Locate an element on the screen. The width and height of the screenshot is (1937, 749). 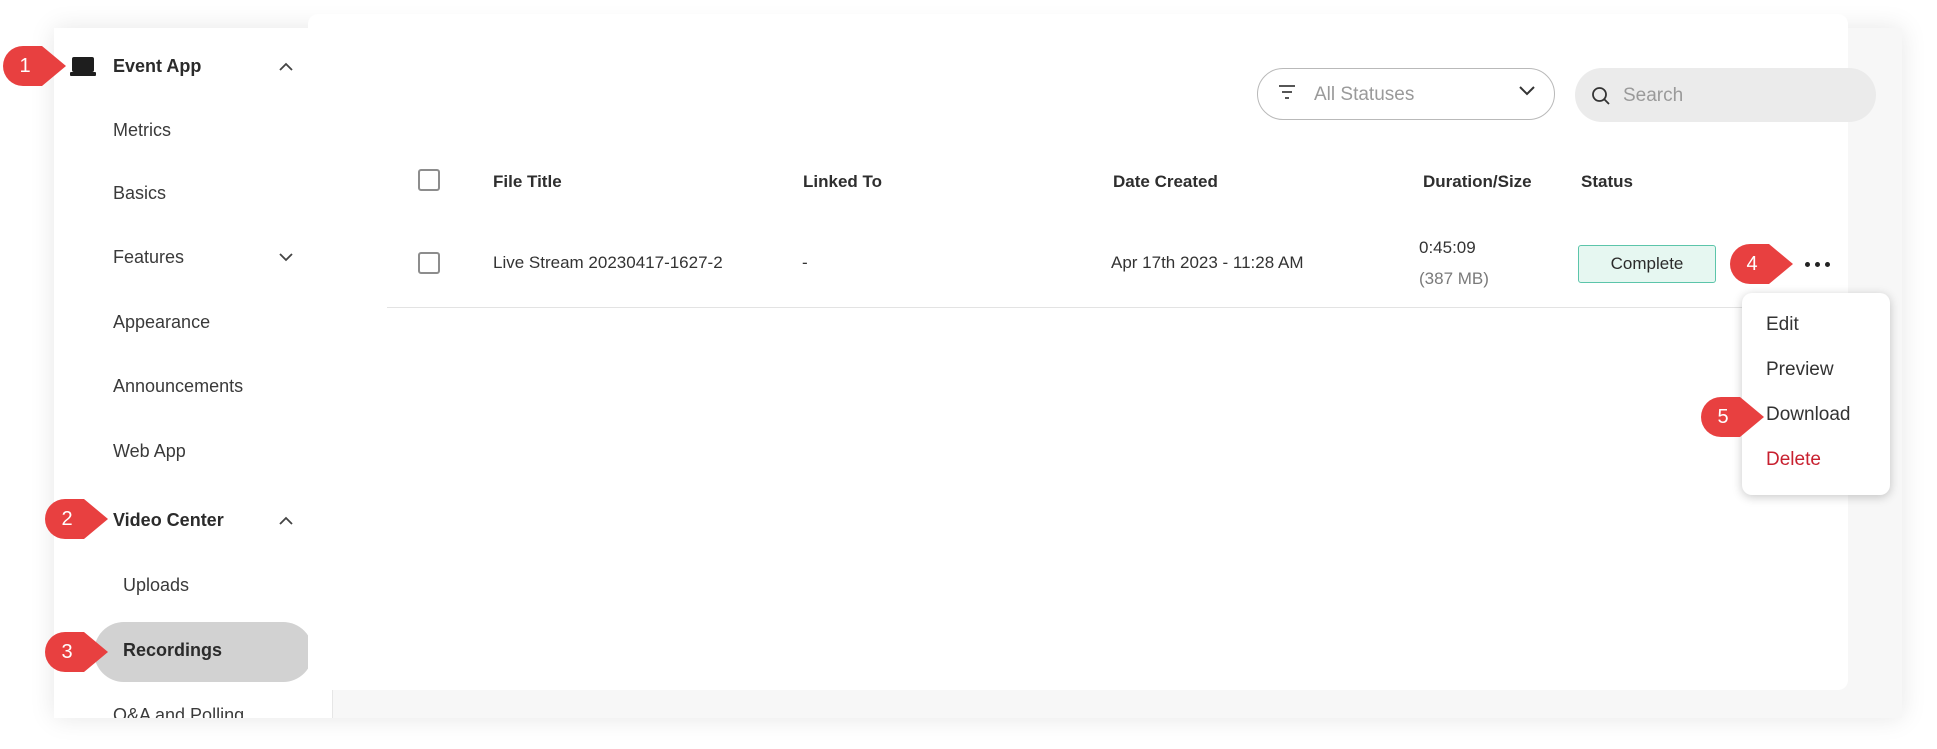
sidebar-item-label: Appearance is located at coordinates (162, 321).